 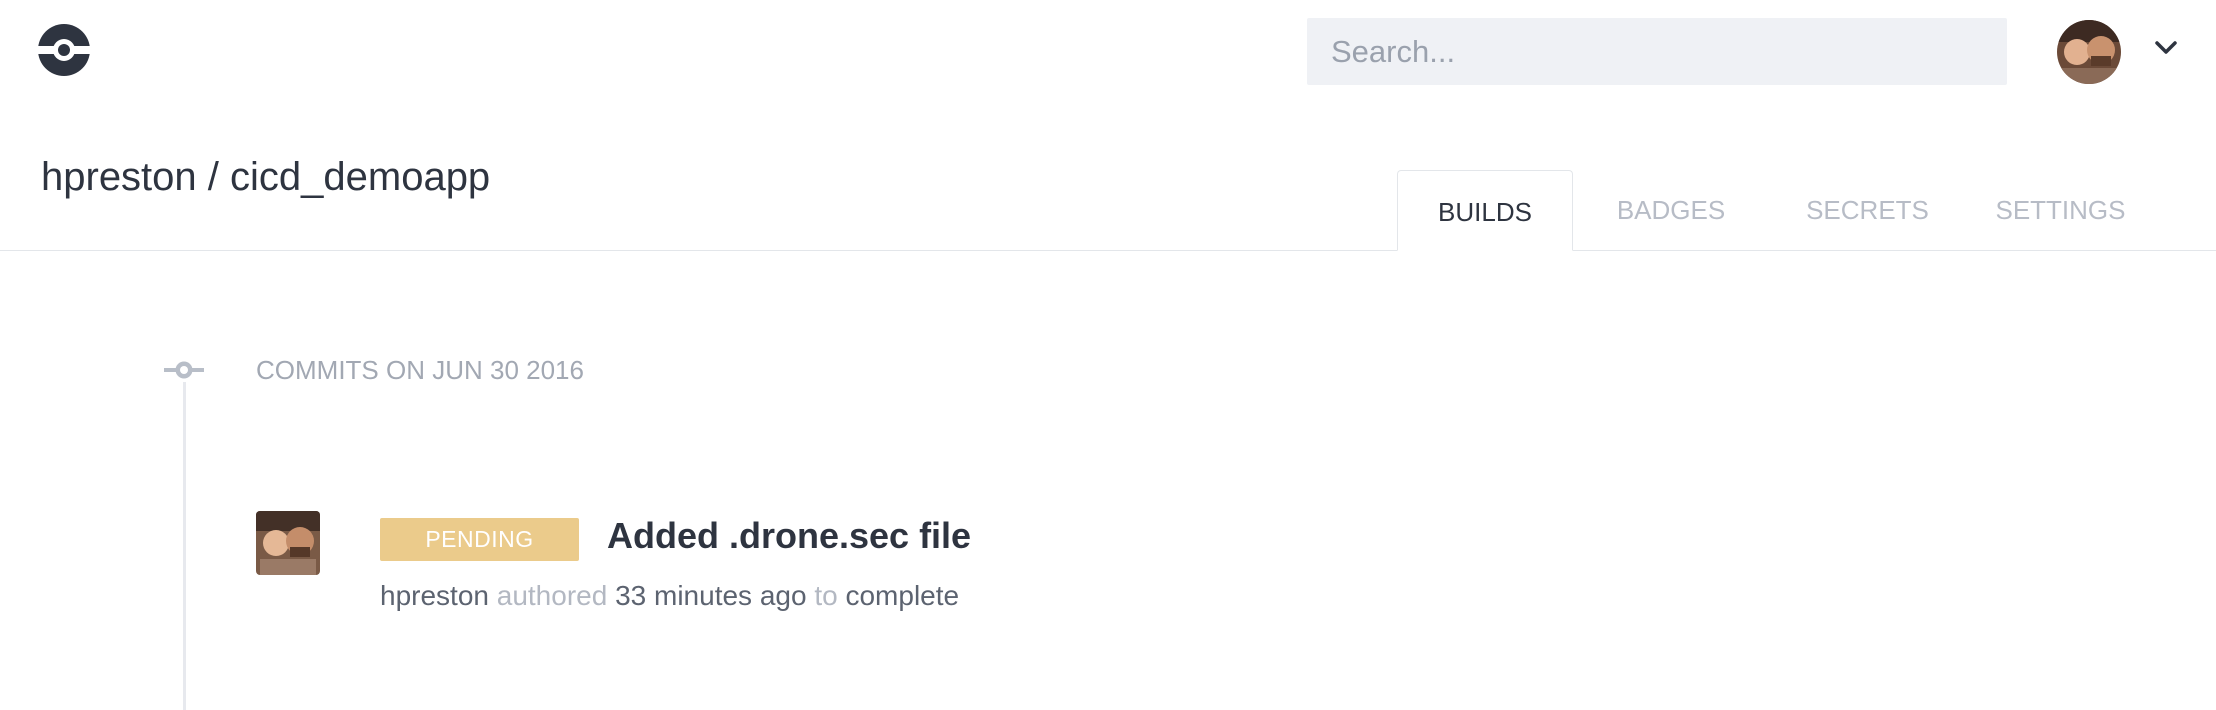 What do you see at coordinates (479, 539) in the screenshot?
I see `status-badge: PENDING` at bounding box center [479, 539].